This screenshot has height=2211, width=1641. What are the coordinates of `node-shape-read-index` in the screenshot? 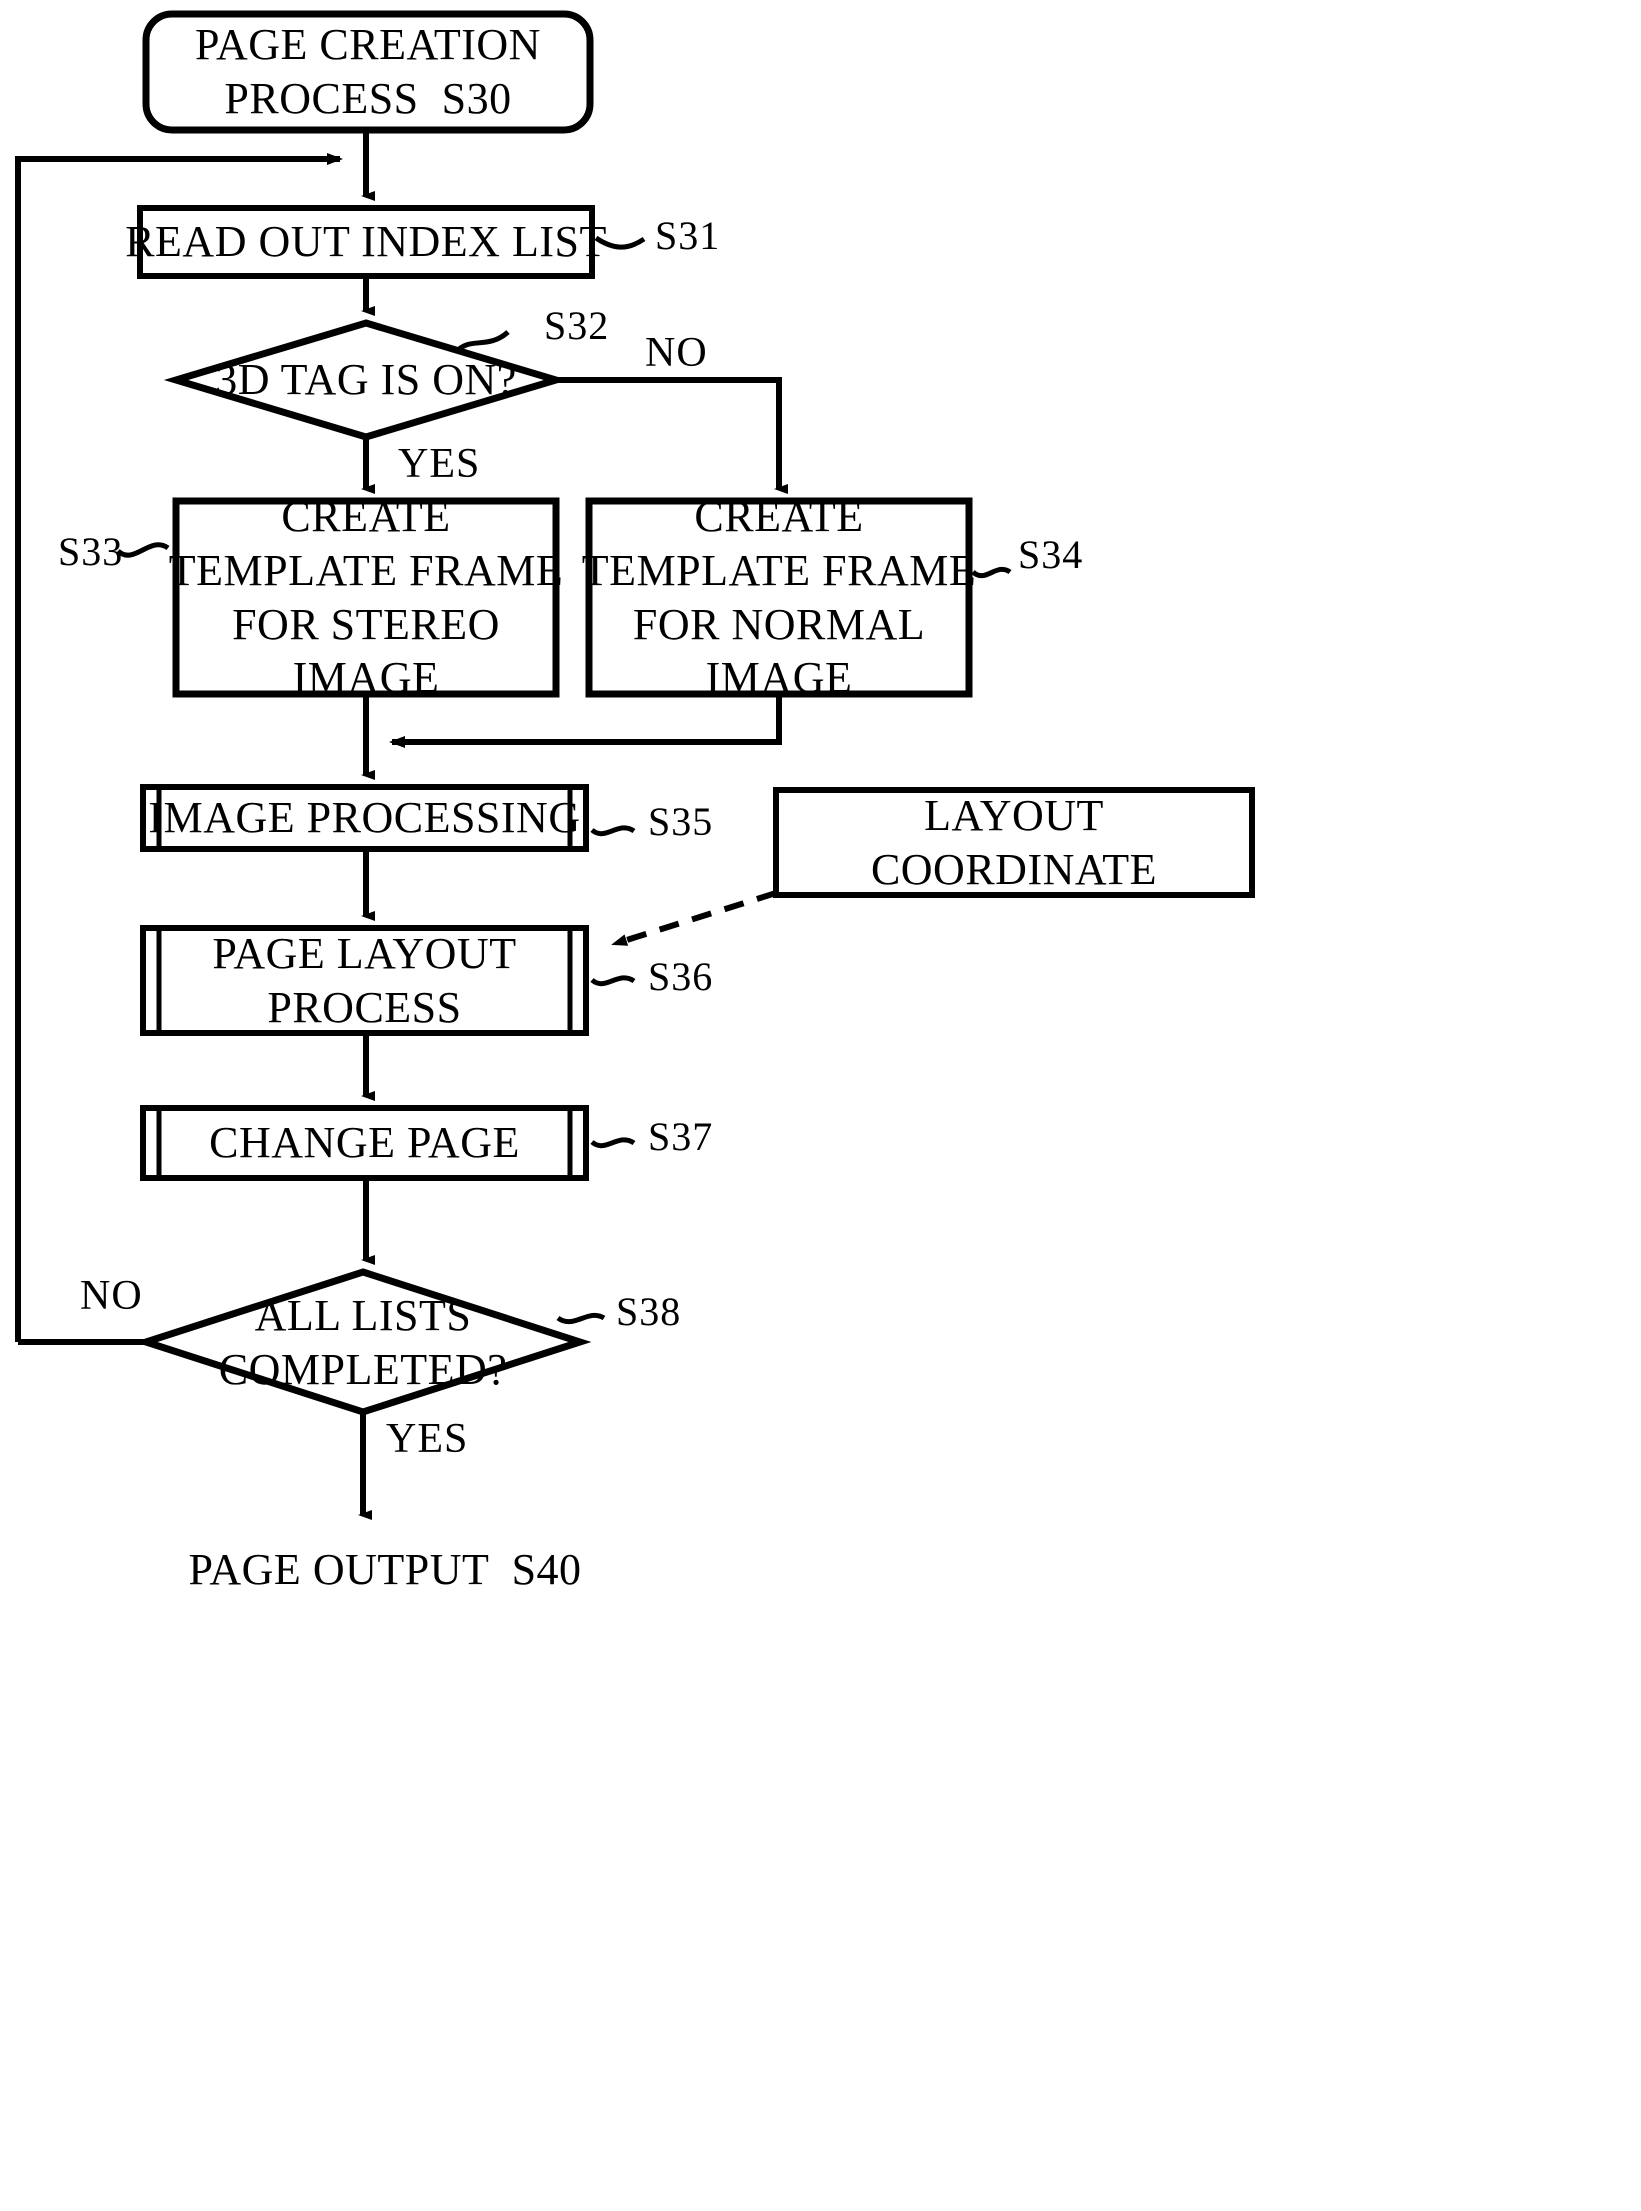 It's located at (366, 242).